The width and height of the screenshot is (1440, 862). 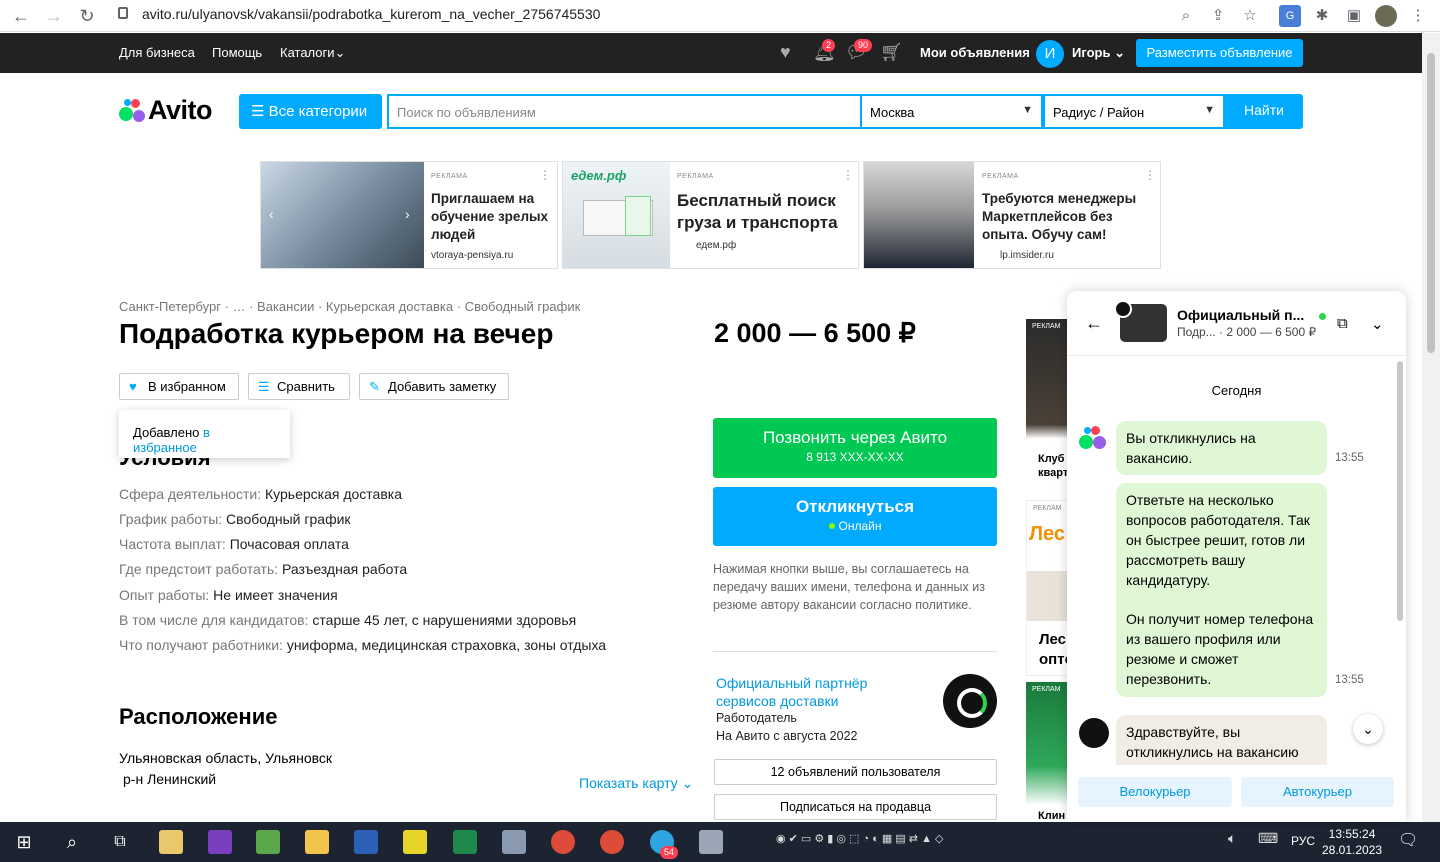 I want to click on quick-reply-autocourier: Автокурьер, so click(x=1317, y=792).